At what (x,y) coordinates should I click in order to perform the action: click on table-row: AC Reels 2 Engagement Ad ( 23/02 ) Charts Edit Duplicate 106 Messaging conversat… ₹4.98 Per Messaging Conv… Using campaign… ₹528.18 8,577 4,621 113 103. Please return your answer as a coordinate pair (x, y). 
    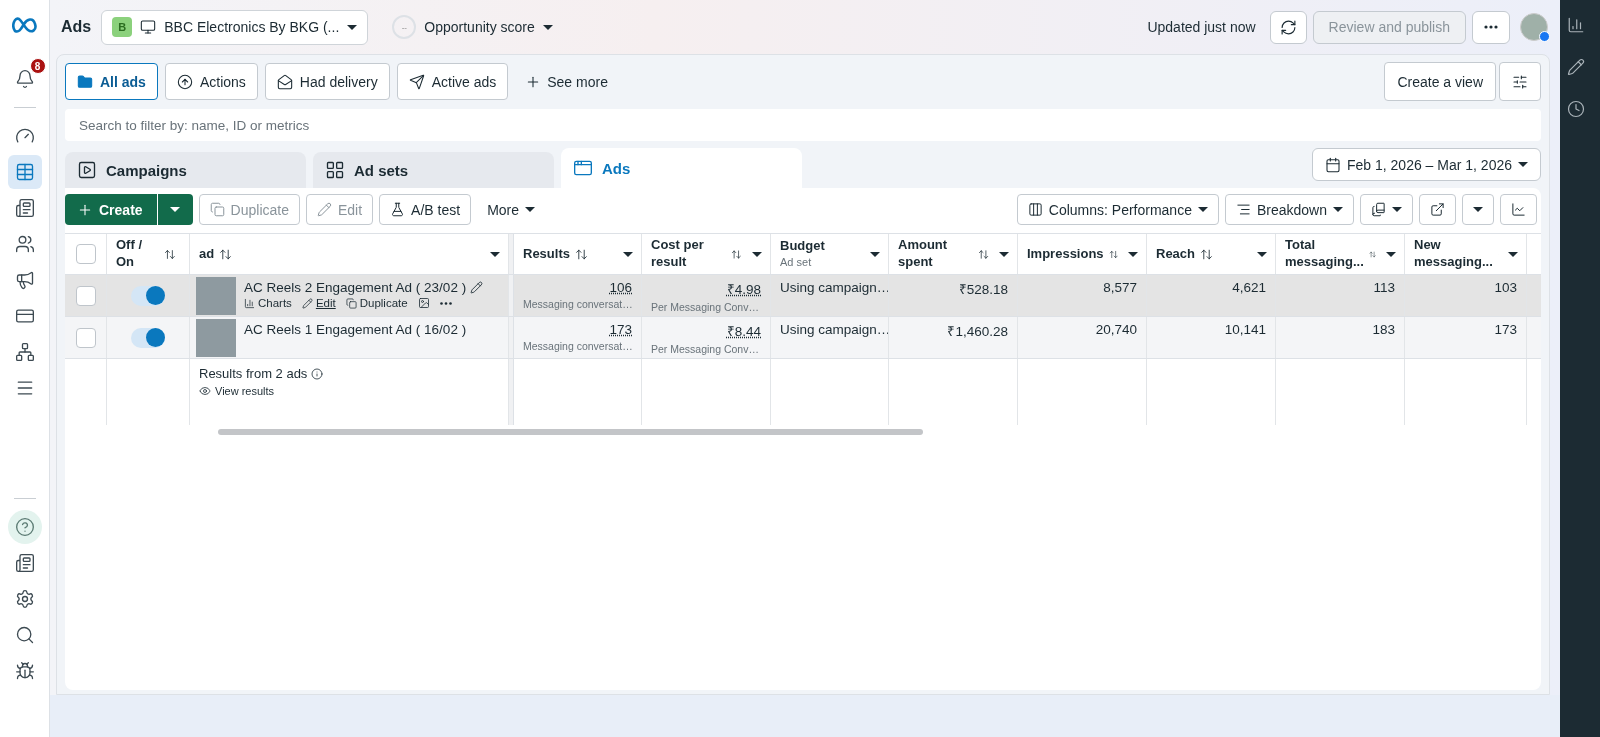
    Looking at the image, I should click on (803, 296).